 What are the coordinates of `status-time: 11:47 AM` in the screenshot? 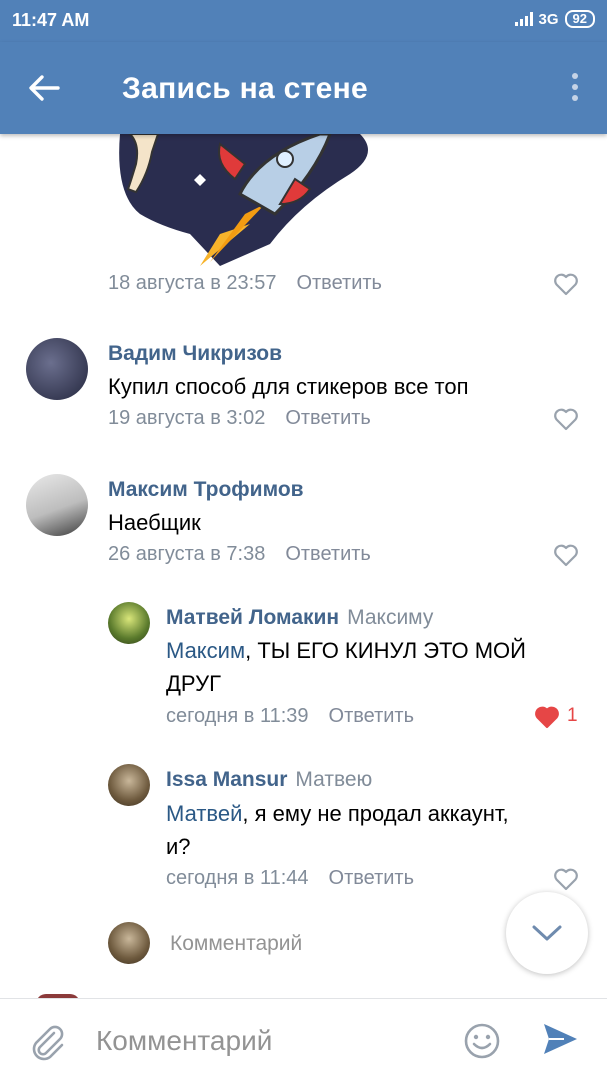 It's located at (51, 20).